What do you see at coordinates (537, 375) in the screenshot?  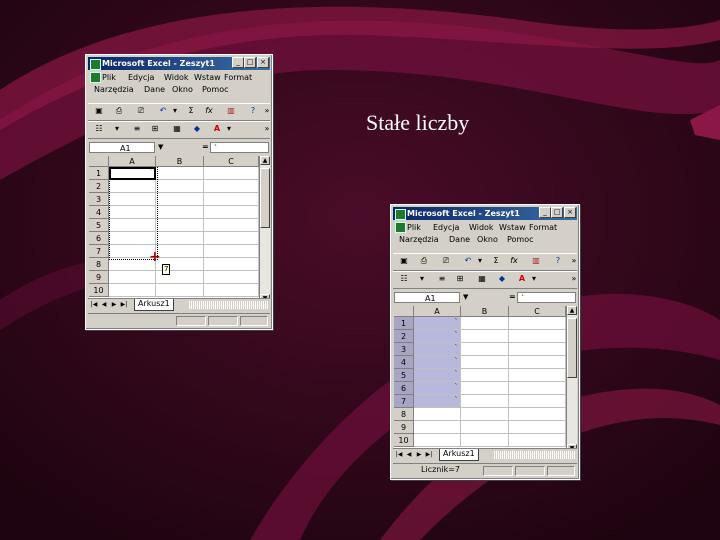 I see `cell-c5` at bounding box center [537, 375].